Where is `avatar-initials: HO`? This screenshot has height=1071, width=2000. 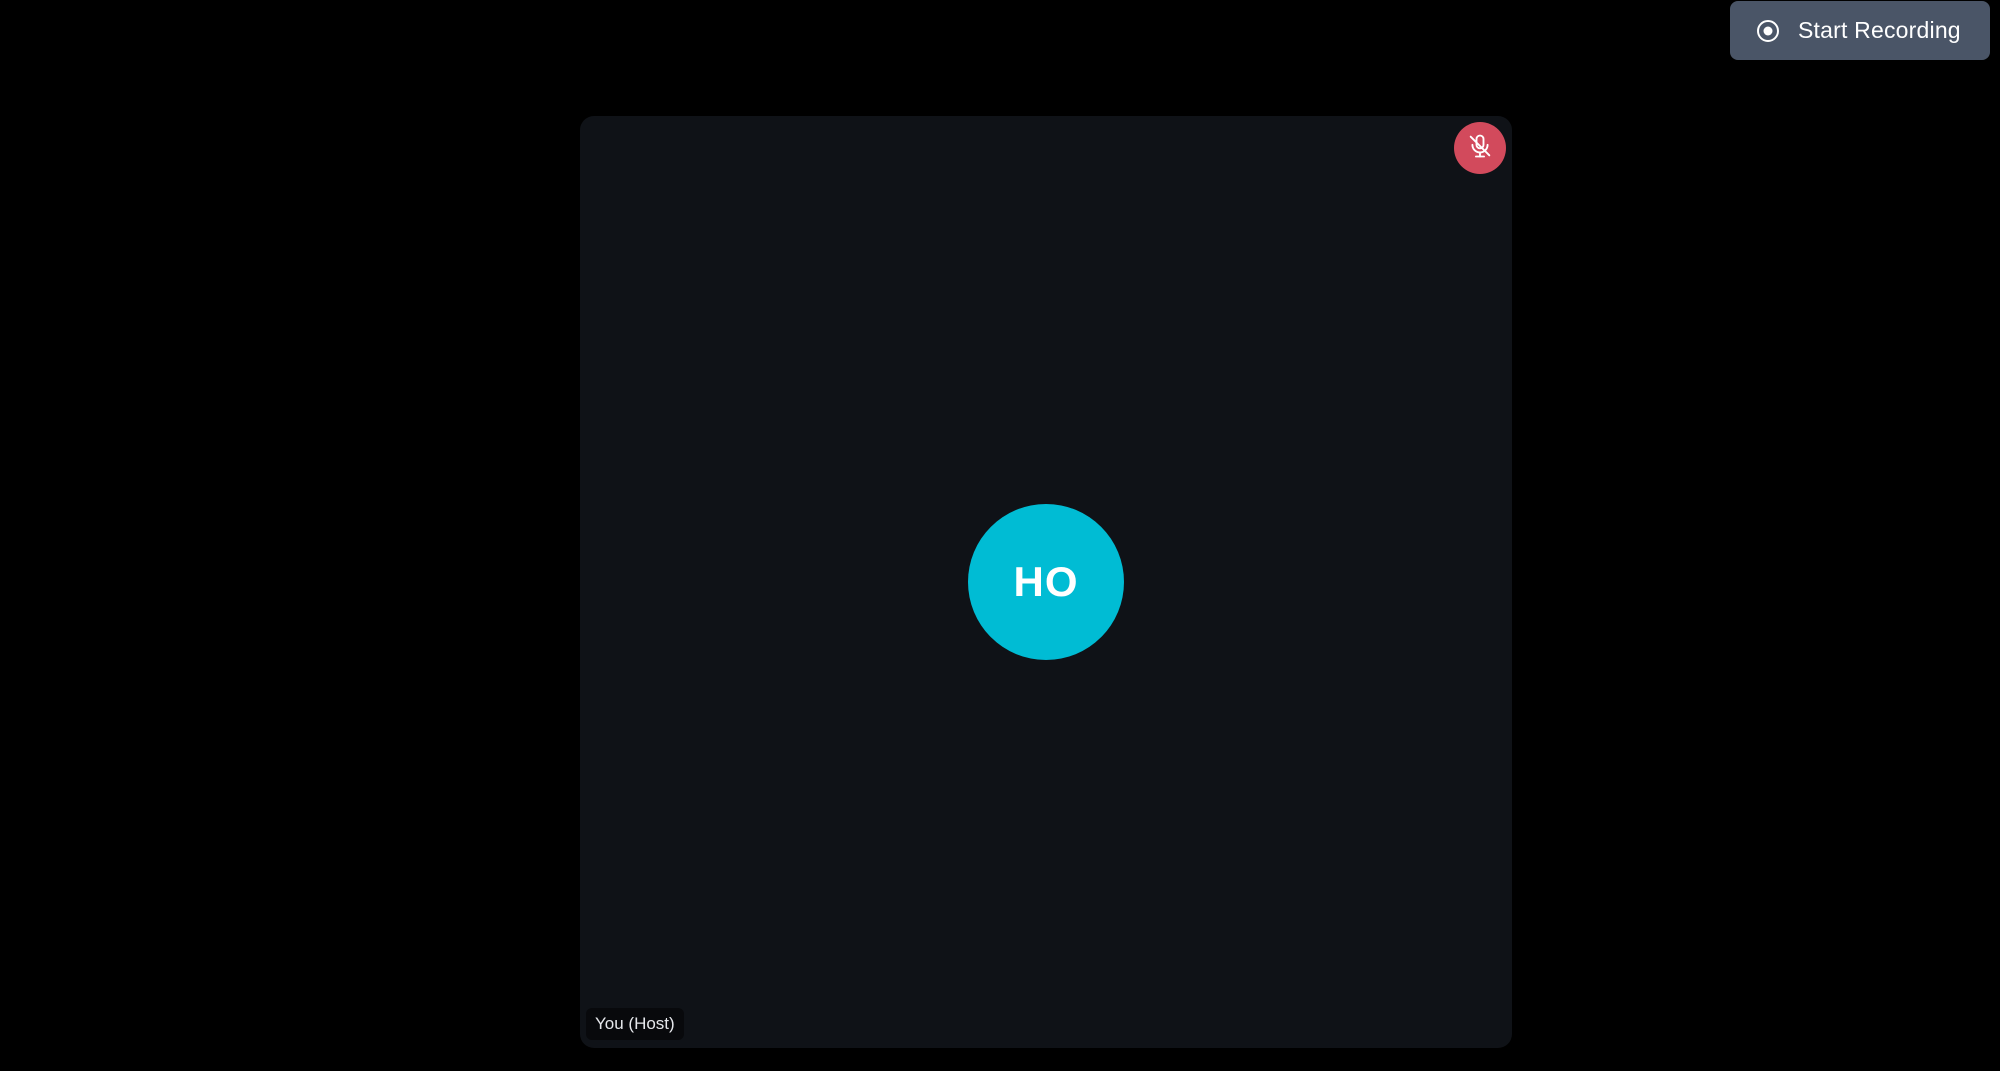 avatar-initials: HO is located at coordinates (1046, 581).